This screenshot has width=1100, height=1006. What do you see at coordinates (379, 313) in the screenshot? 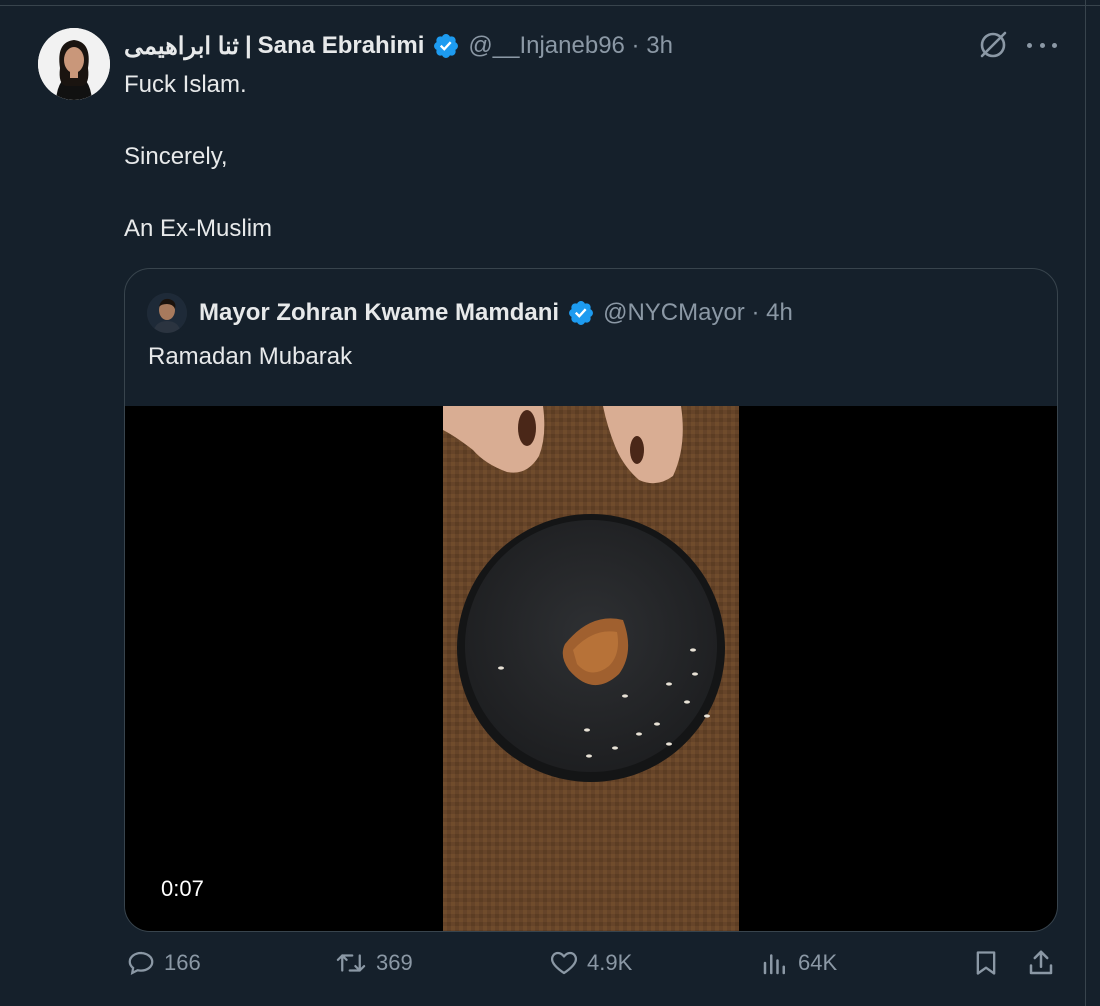
I see `quoted-author-name: Mayor Zohran Kwame Mamdani` at bounding box center [379, 313].